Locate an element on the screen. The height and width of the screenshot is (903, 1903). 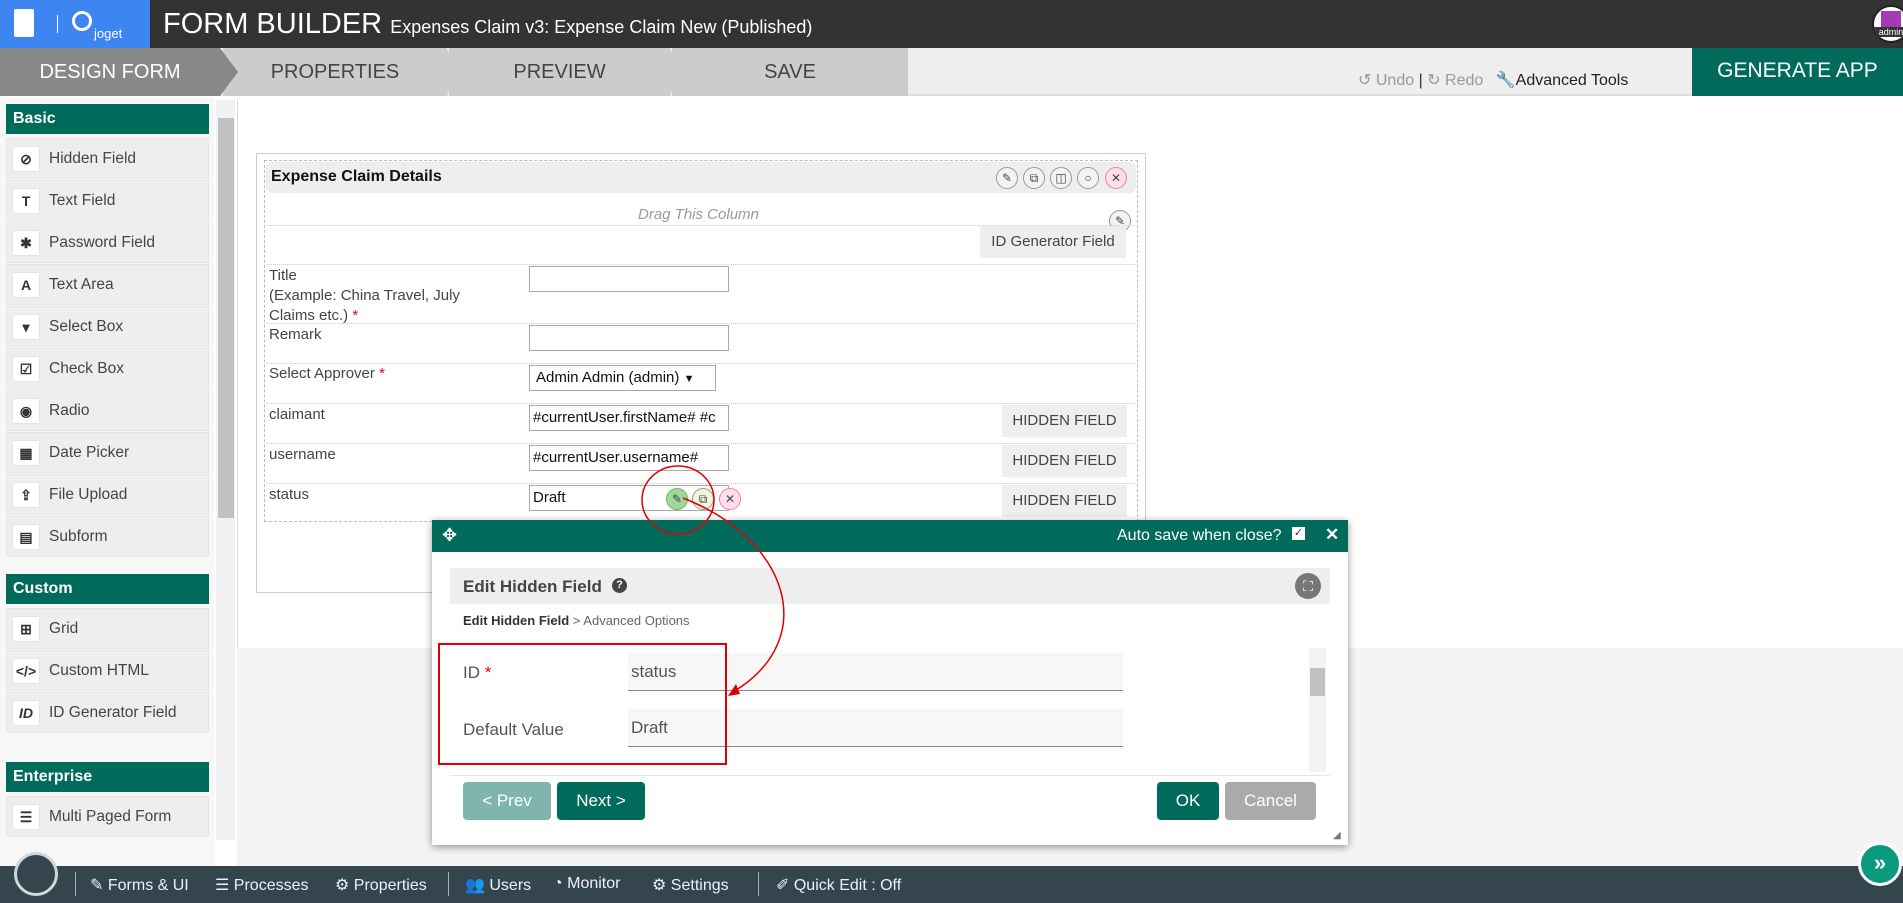
joget-home-icon is located at coordinates (36, 874).